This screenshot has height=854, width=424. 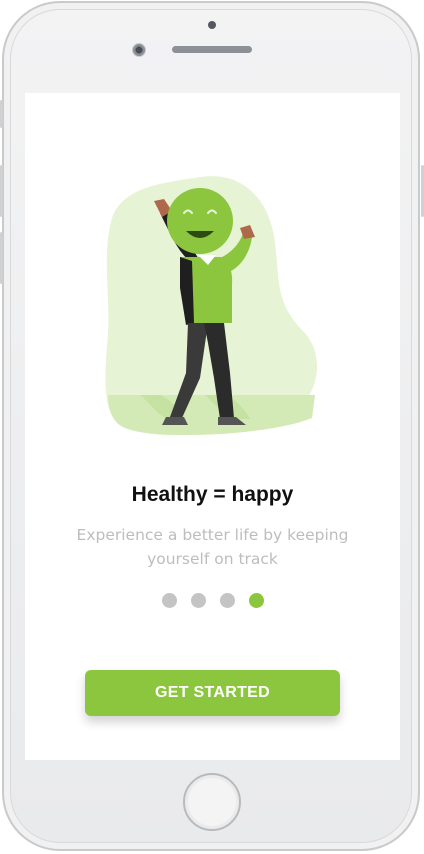 I want to click on front-camera, so click(x=139, y=50).